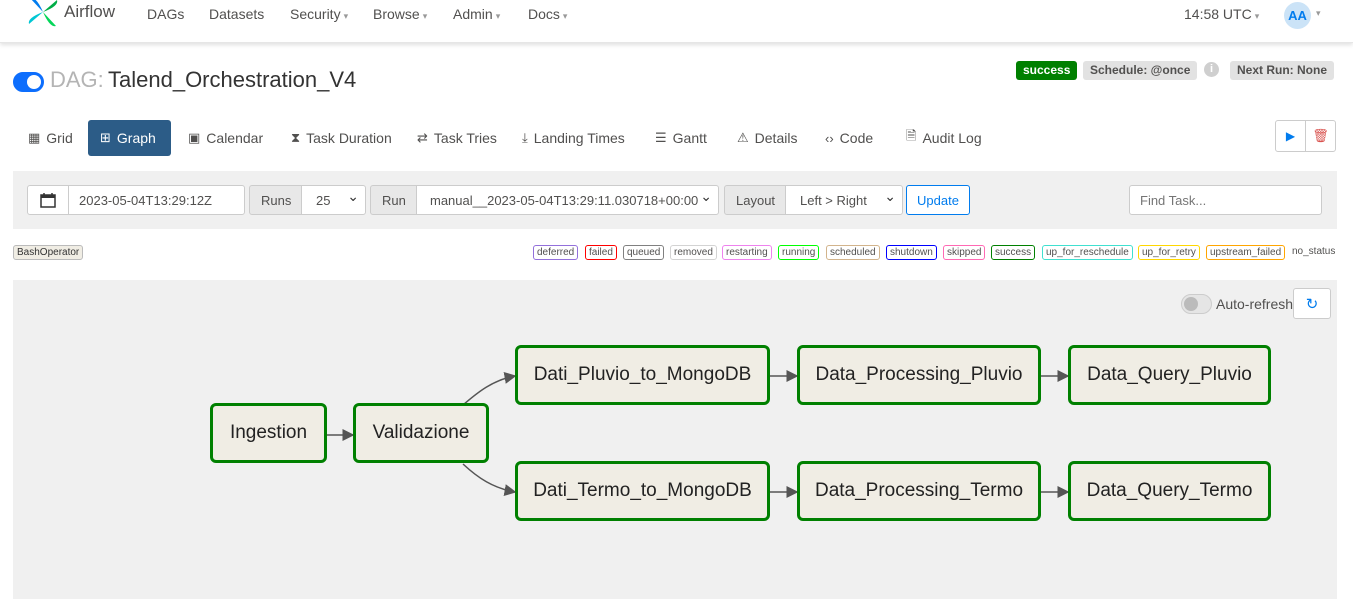 The height and width of the screenshot is (599, 1353). What do you see at coordinates (919, 491) in the screenshot?
I see `task-node-data-processing-termo: Data_Processing_Termo` at bounding box center [919, 491].